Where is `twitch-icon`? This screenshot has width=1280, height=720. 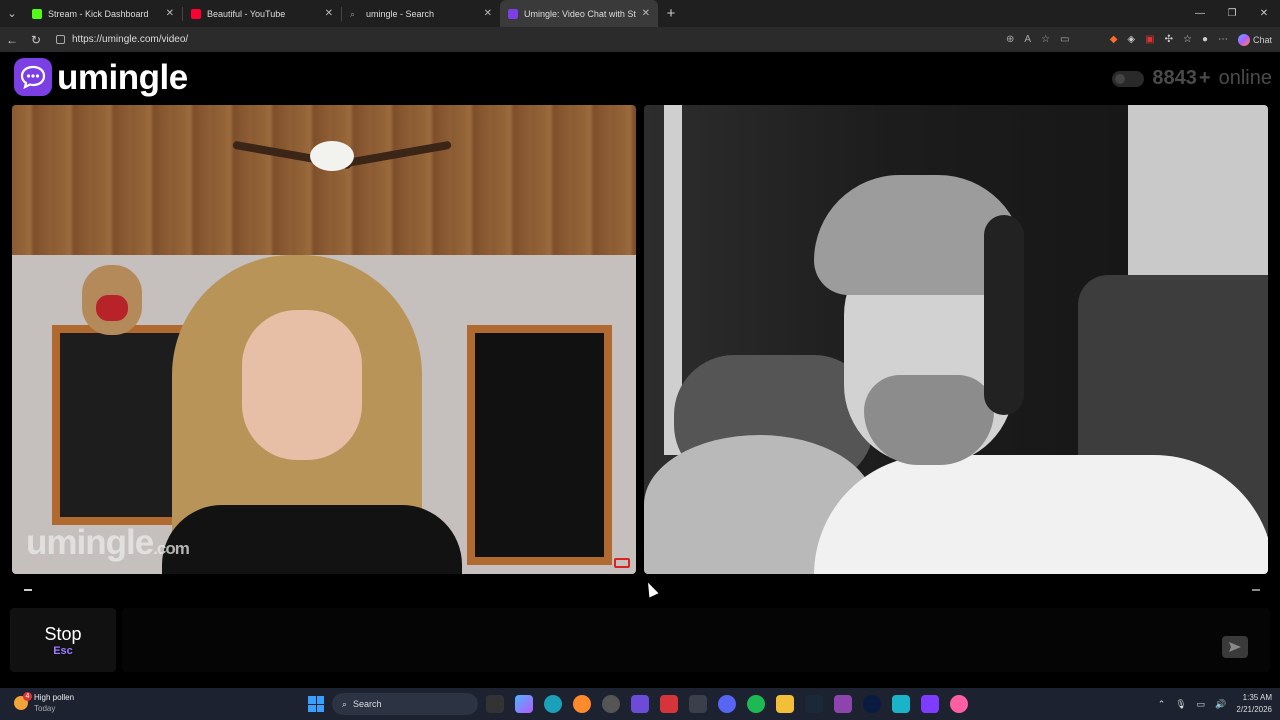
twitch-icon is located at coordinates (640, 704).